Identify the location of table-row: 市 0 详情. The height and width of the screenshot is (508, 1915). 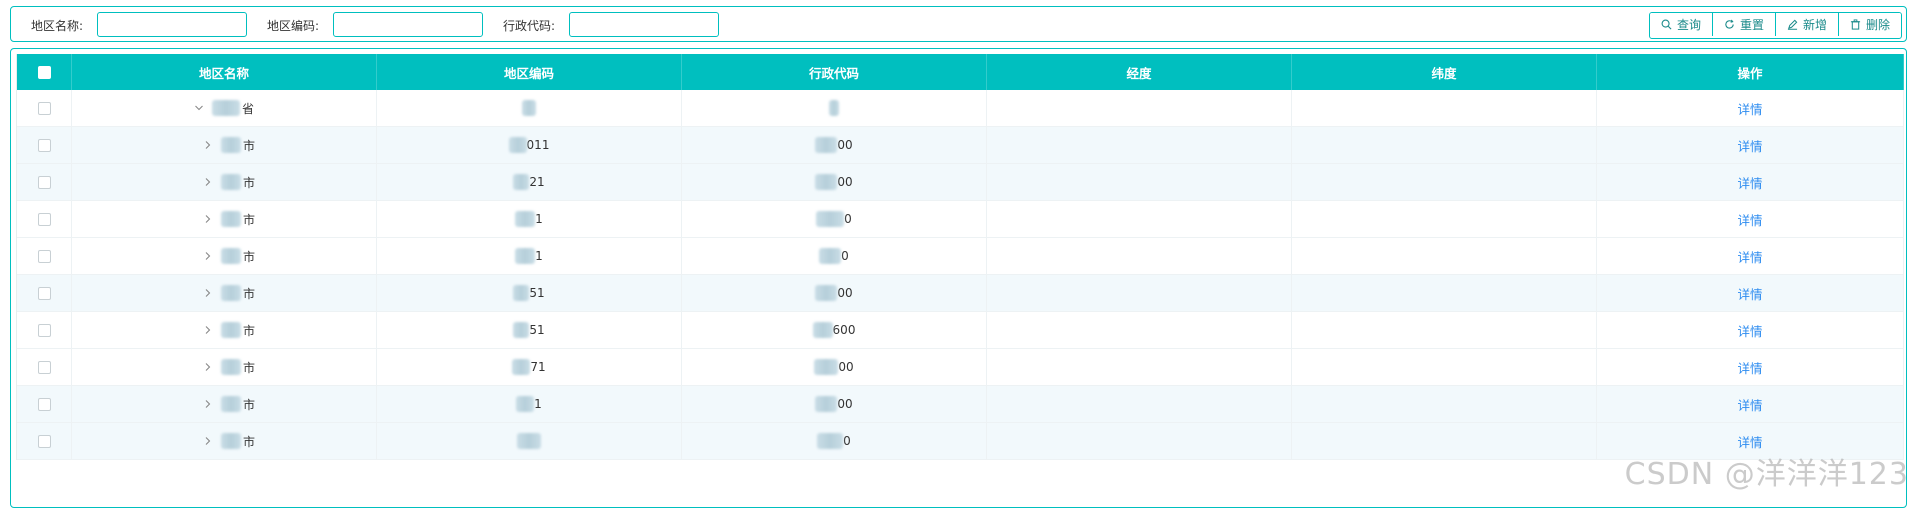
(960, 441).